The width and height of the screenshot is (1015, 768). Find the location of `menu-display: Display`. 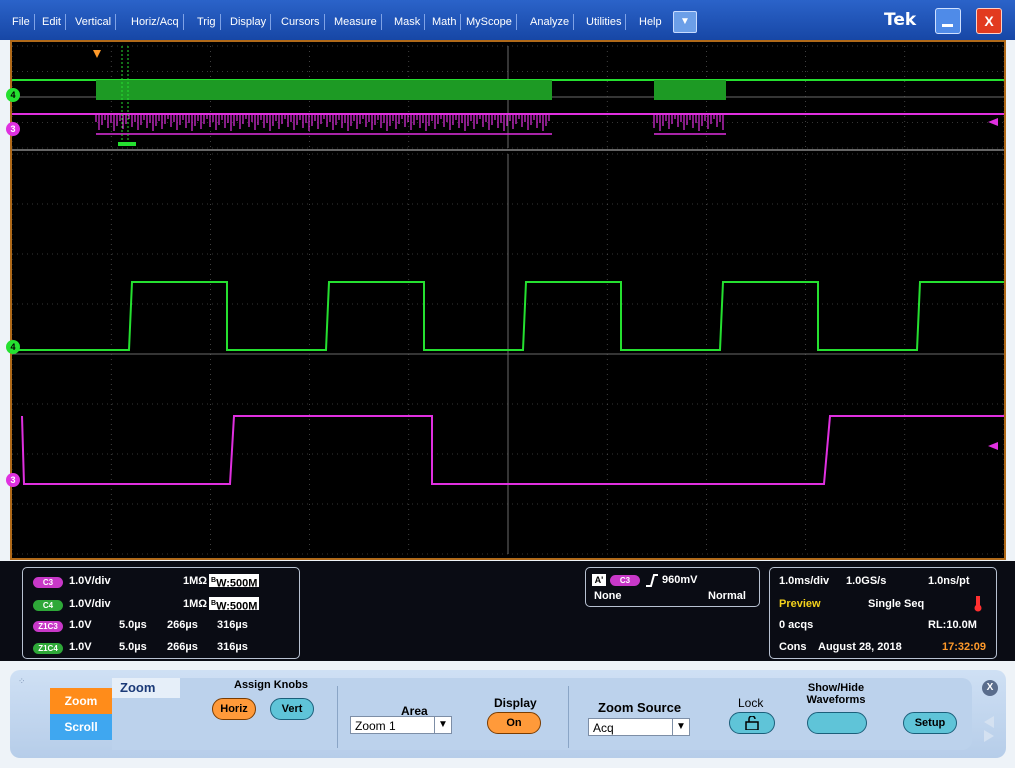

menu-display: Display is located at coordinates (249, 22).